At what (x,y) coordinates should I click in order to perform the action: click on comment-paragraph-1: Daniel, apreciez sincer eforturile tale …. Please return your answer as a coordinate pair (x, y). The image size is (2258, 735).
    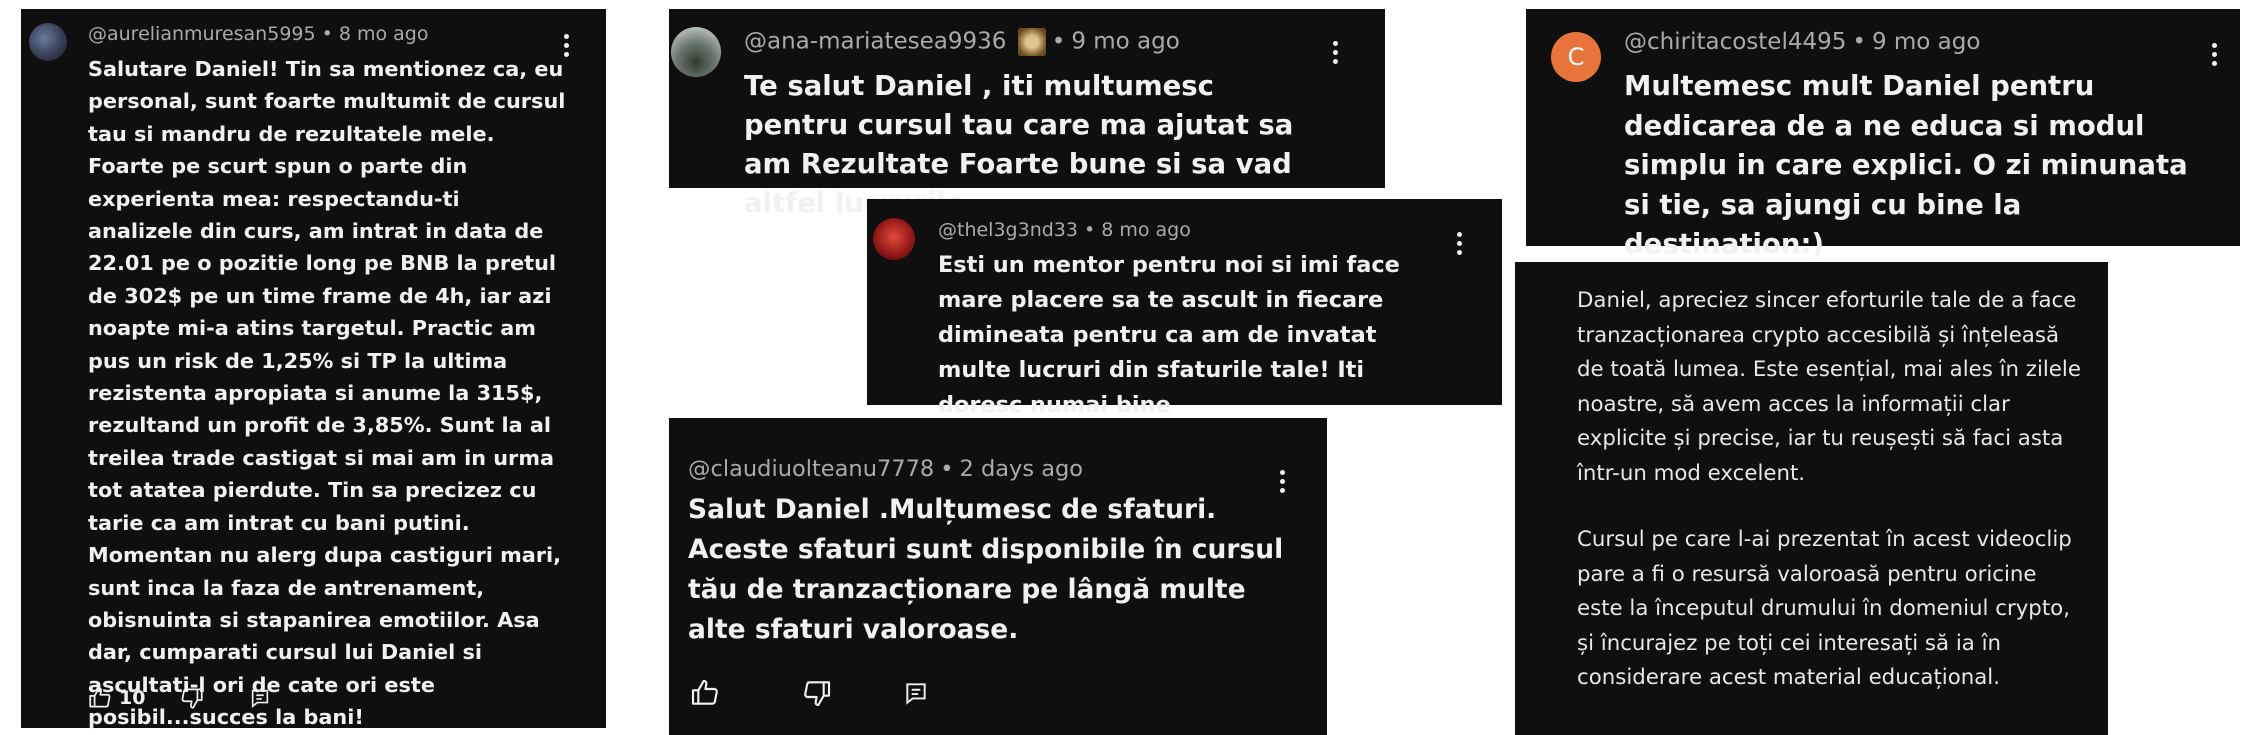
    Looking at the image, I should click on (1829, 387).